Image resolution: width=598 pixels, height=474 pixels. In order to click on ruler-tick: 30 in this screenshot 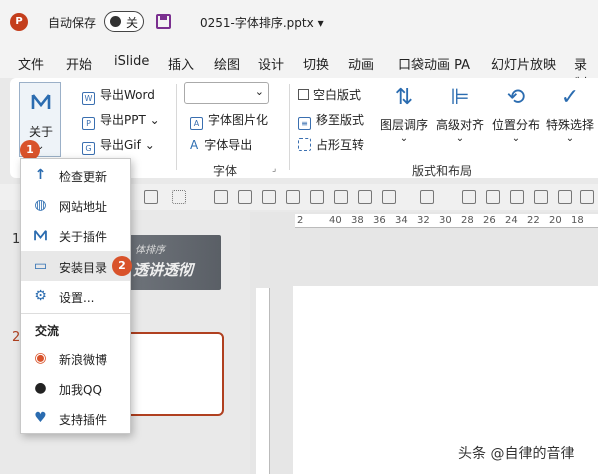, I will do `click(445, 220)`.